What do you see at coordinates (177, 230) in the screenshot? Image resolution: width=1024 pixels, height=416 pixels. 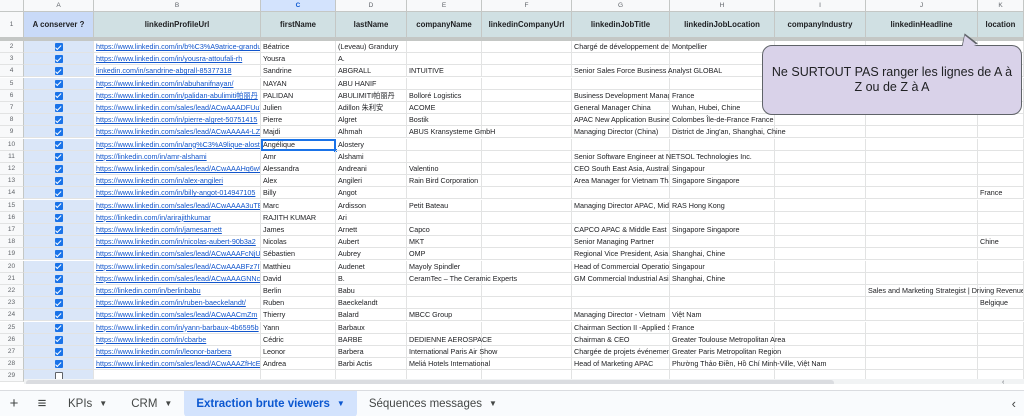 I see `table-cell: https://www.linkedin.com/in/jamesarnett` at bounding box center [177, 230].